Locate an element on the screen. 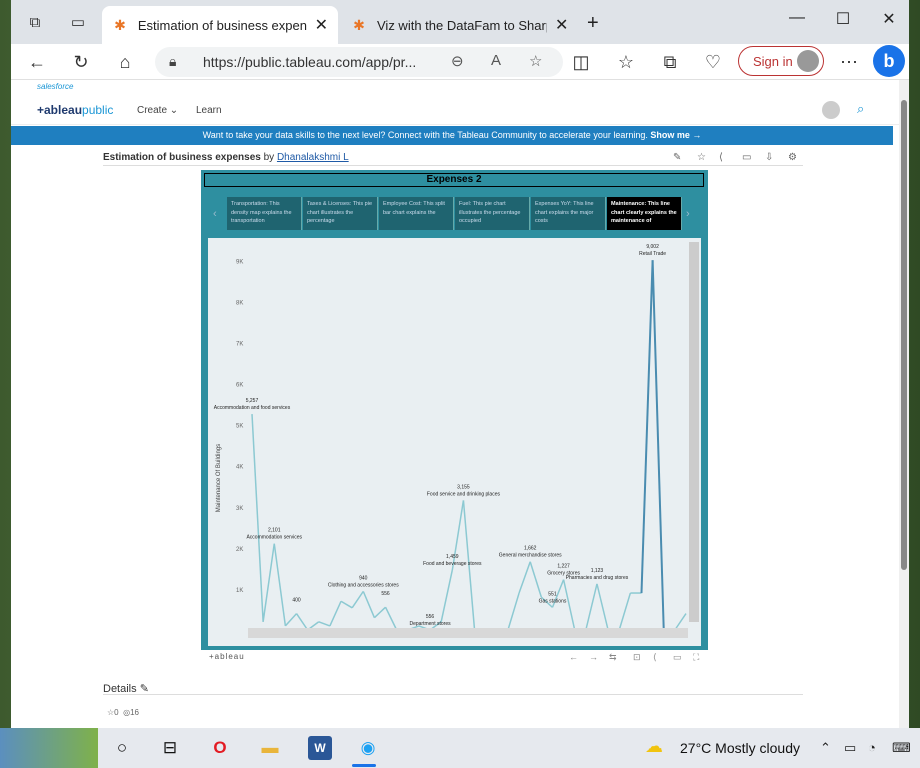 The height and width of the screenshot is (768, 920). search-icon: ⌕ is located at coordinates (860, 109).